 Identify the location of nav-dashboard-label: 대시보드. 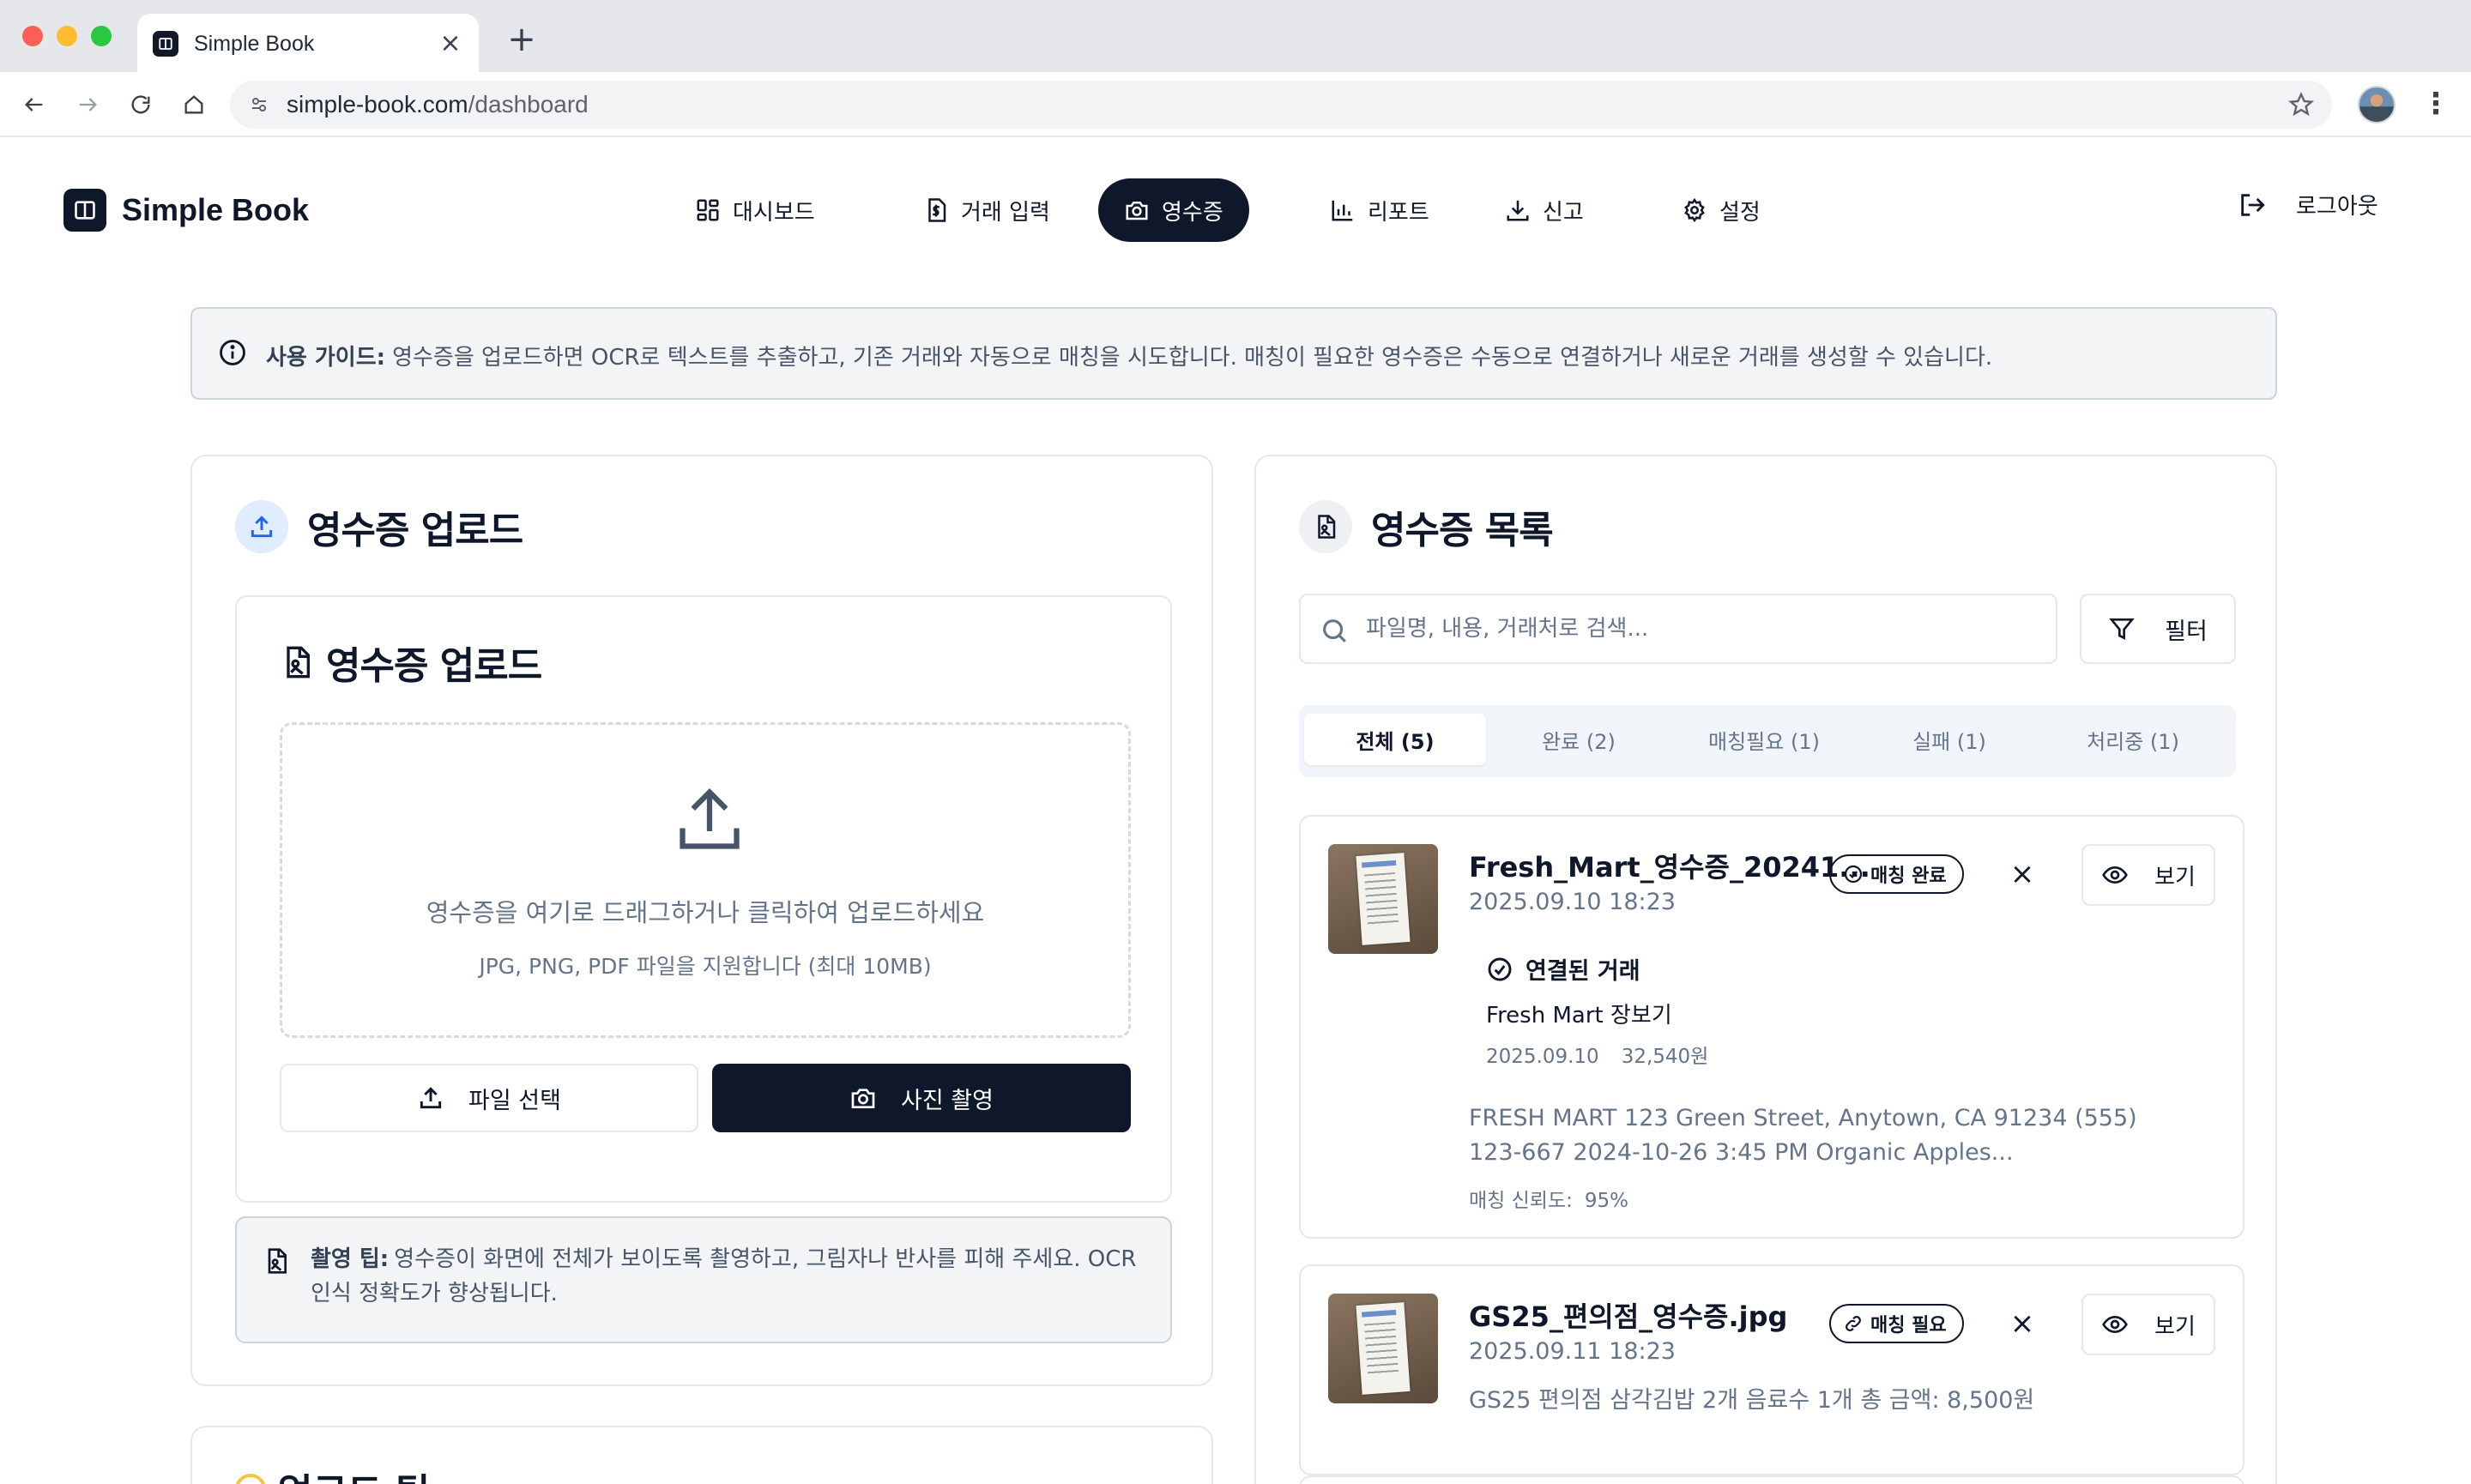
(774, 212).